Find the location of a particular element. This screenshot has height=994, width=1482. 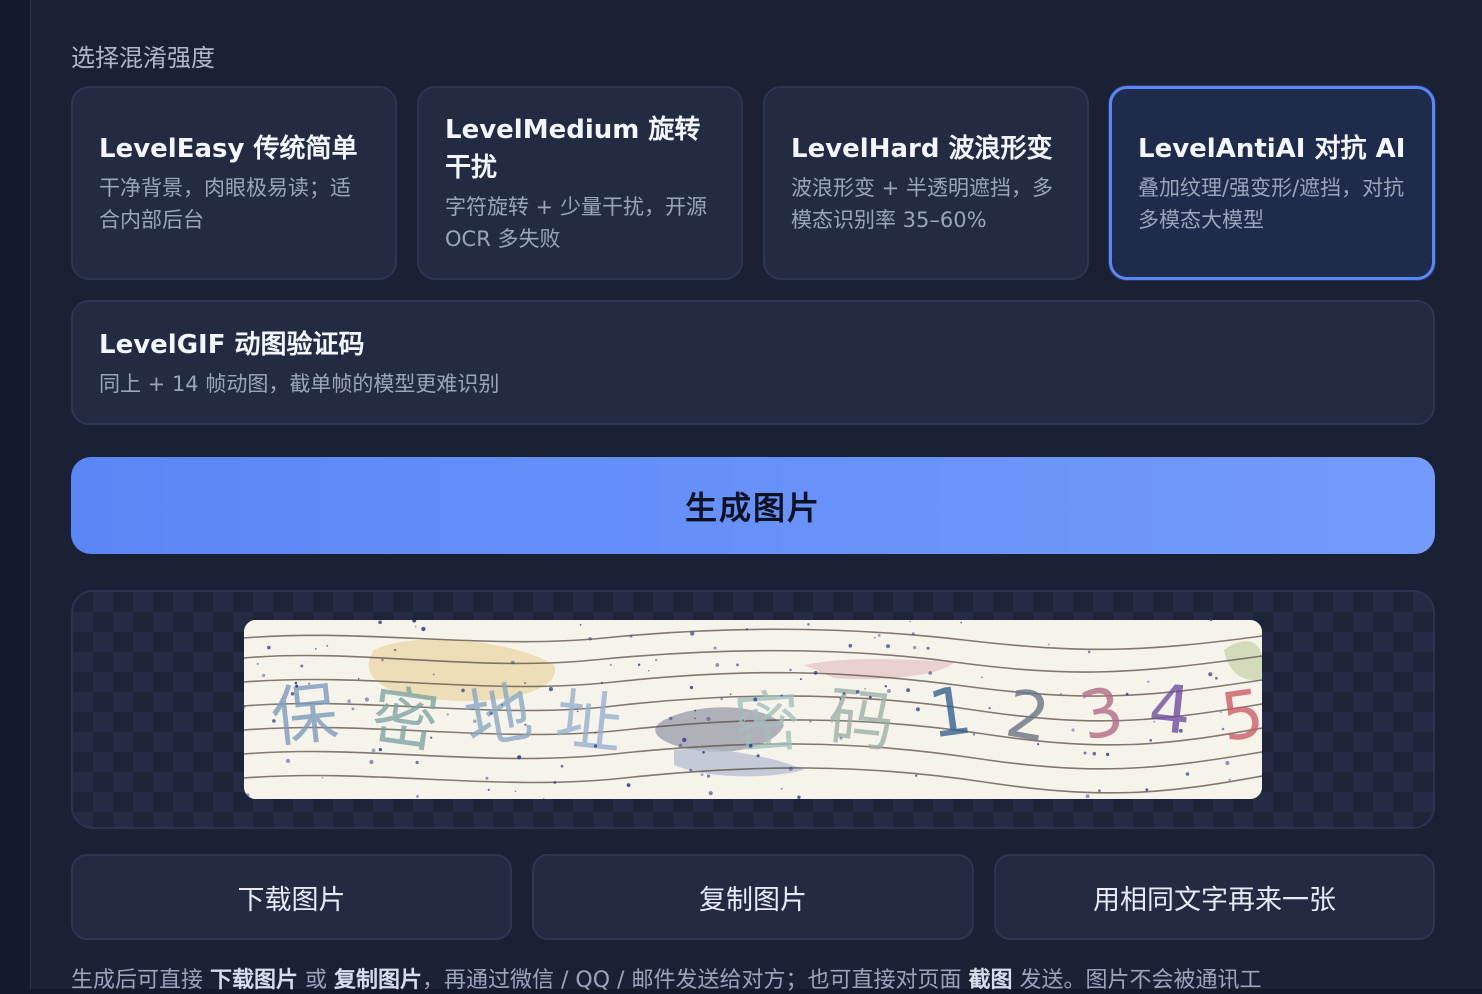

captcha-image: 保 密 地 址 密 码 1 2 3 4 5 is located at coordinates (753, 709).